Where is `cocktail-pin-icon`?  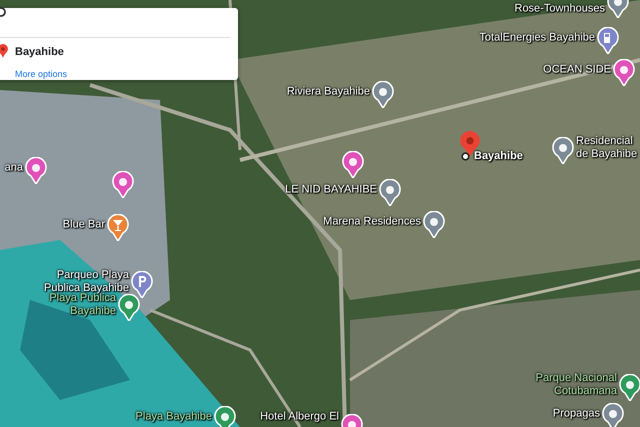 cocktail-pin-icon is located at coordinates (118, 227).